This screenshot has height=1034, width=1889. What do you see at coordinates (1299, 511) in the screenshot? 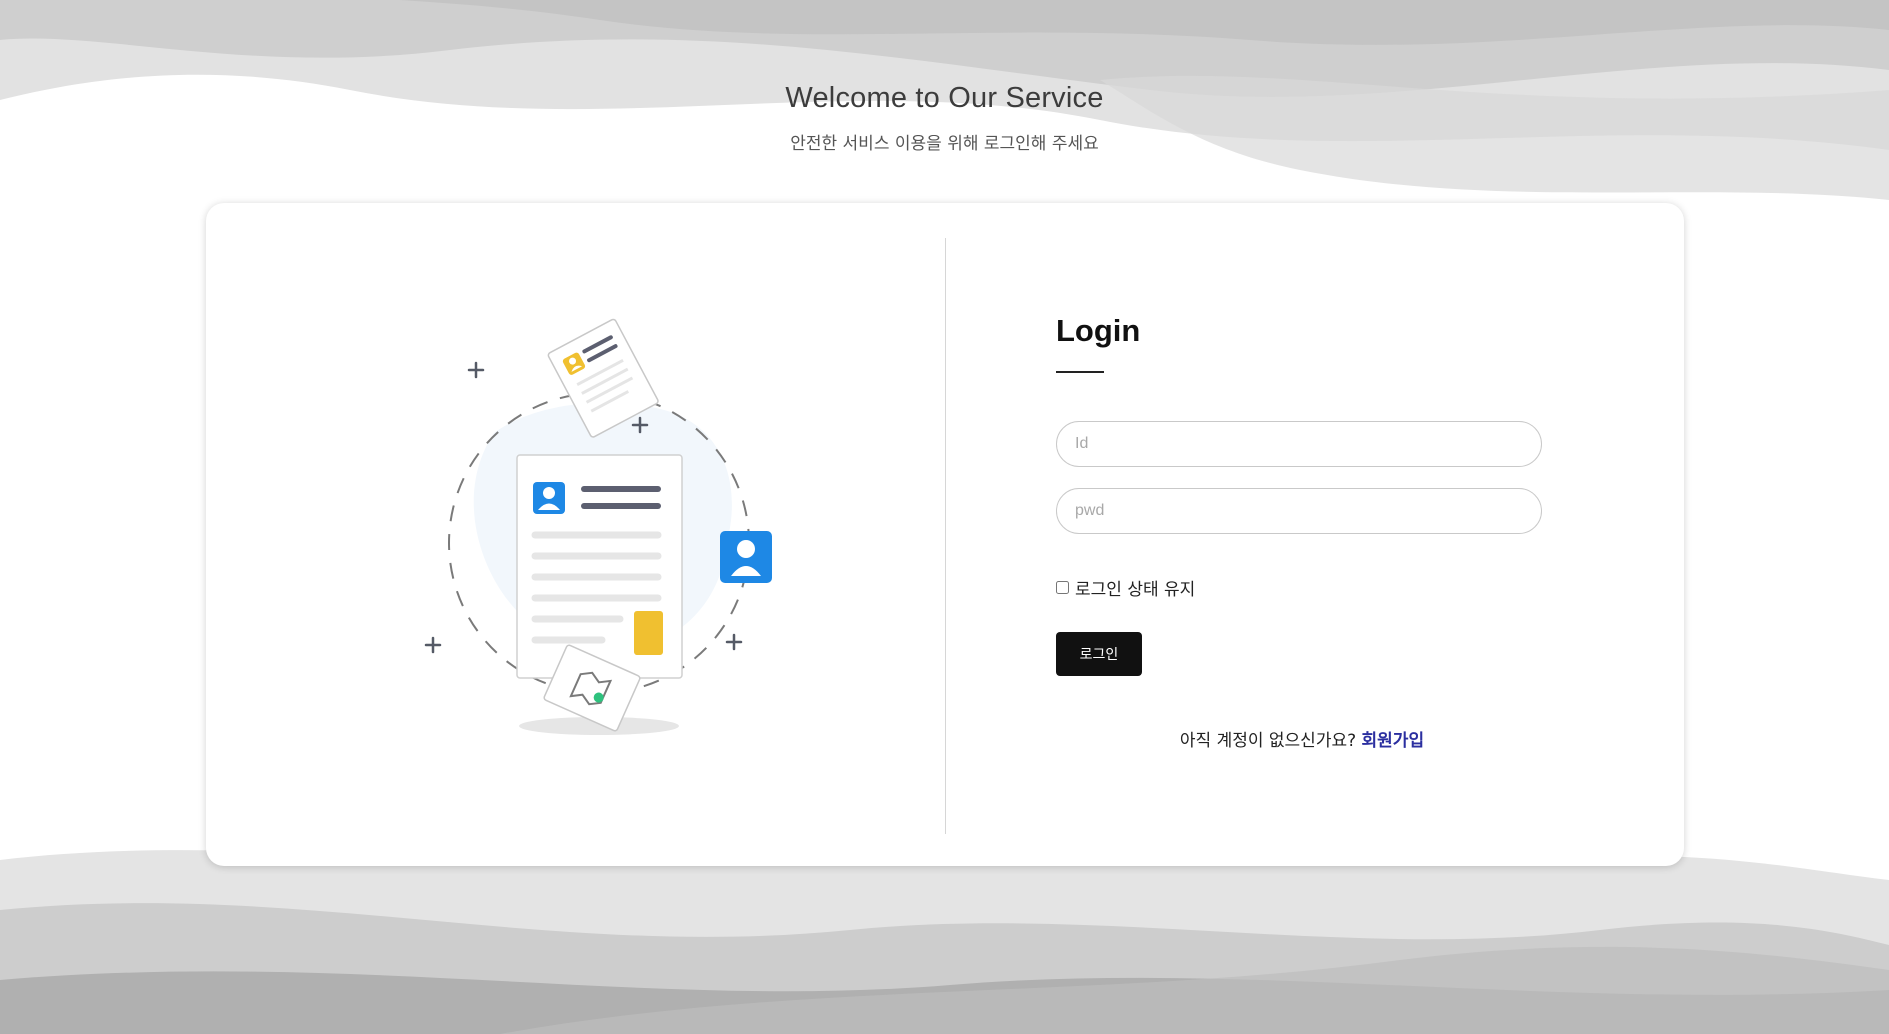
I see `password-input` at bounding box center [1299, 511].